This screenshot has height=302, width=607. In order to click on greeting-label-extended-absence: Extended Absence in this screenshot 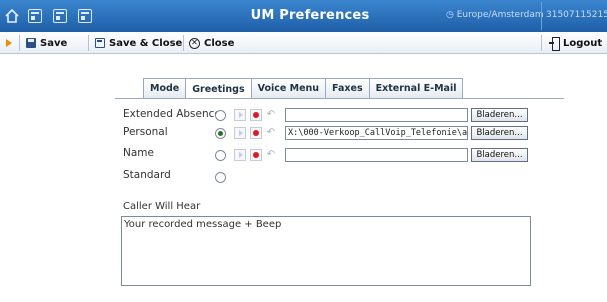, I will do `click(172, 114)`.